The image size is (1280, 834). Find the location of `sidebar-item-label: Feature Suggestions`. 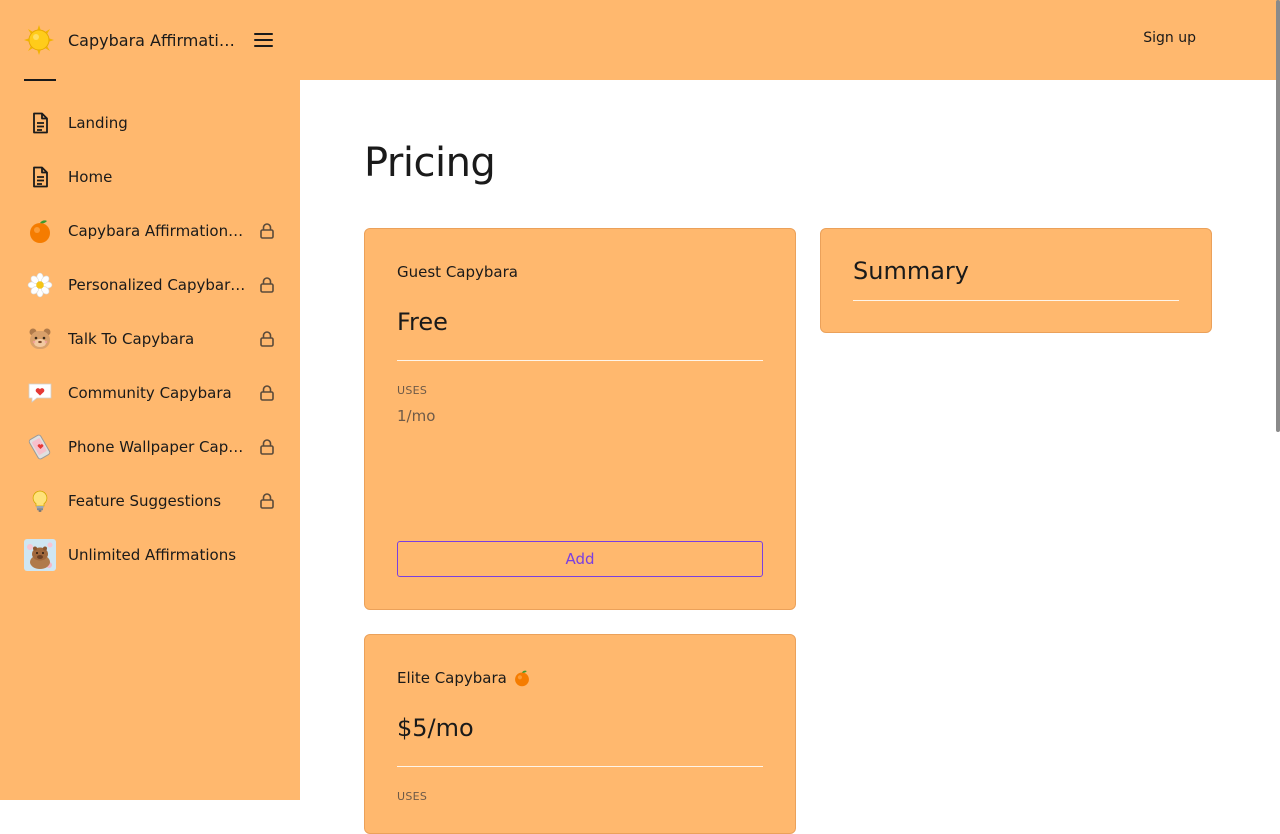

sidebar-item-label: Feature Suggestions is located at coordinates (145, 501).